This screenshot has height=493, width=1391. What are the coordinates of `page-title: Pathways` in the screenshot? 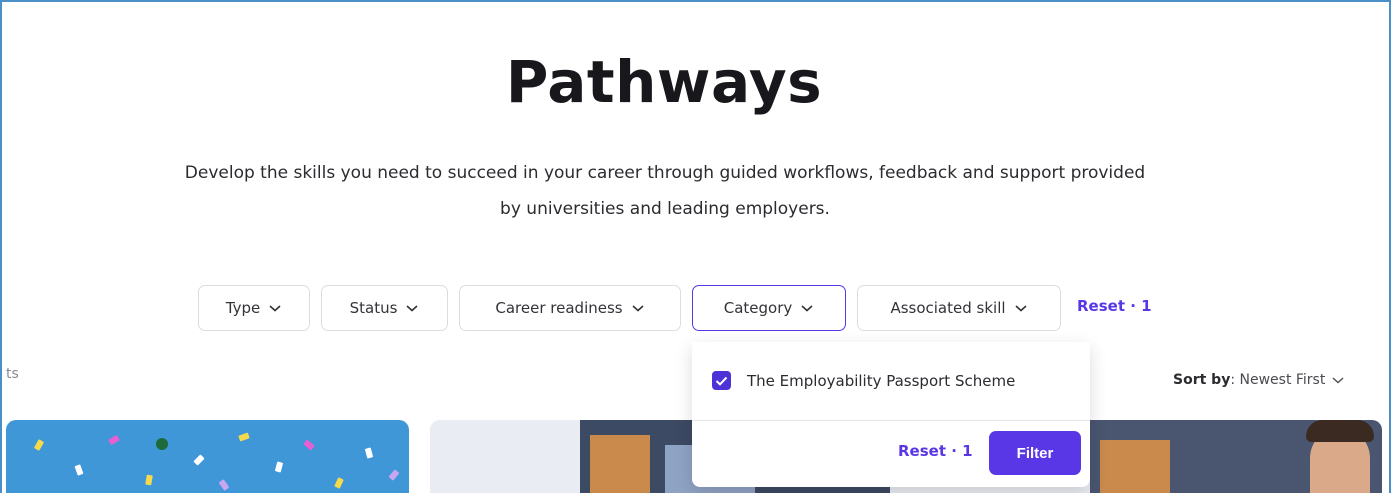 It's located at (664, 82).